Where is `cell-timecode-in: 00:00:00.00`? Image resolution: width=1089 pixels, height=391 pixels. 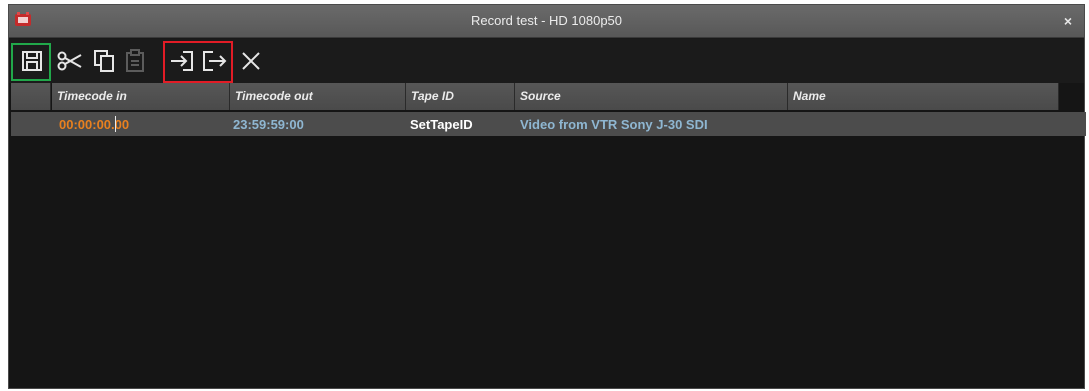 cell-timecode-in: 00:00:00.00 is located at coordinates (94, 124).